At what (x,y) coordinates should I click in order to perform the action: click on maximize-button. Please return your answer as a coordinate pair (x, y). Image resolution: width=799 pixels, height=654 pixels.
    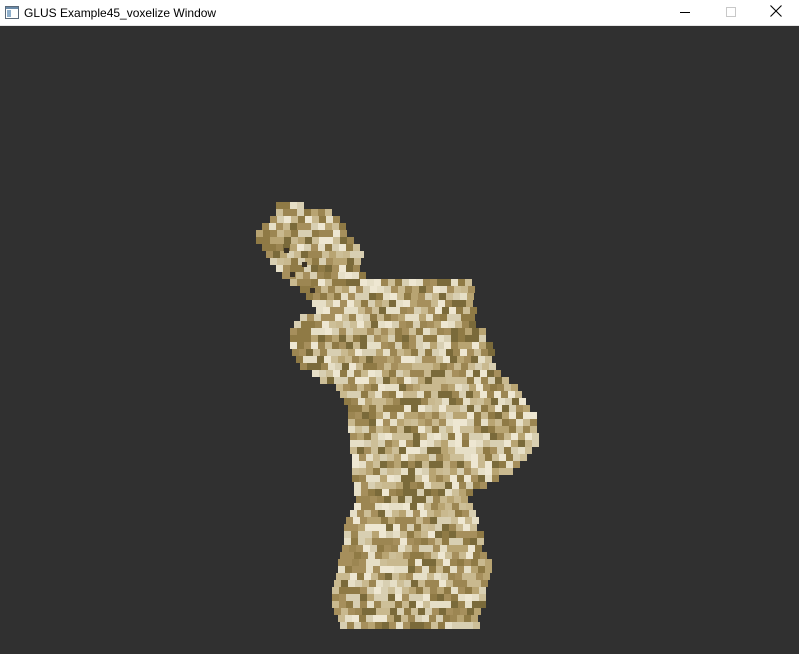
    Looking at the image, I should click on (731, 13).